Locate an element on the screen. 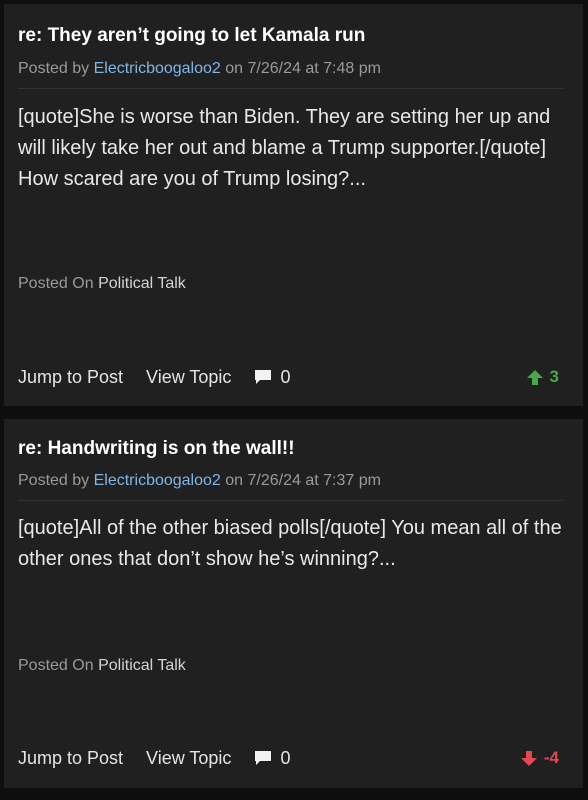  post-title: re: They aren’t going to let Kamala run is located at coordinates (290, 36).